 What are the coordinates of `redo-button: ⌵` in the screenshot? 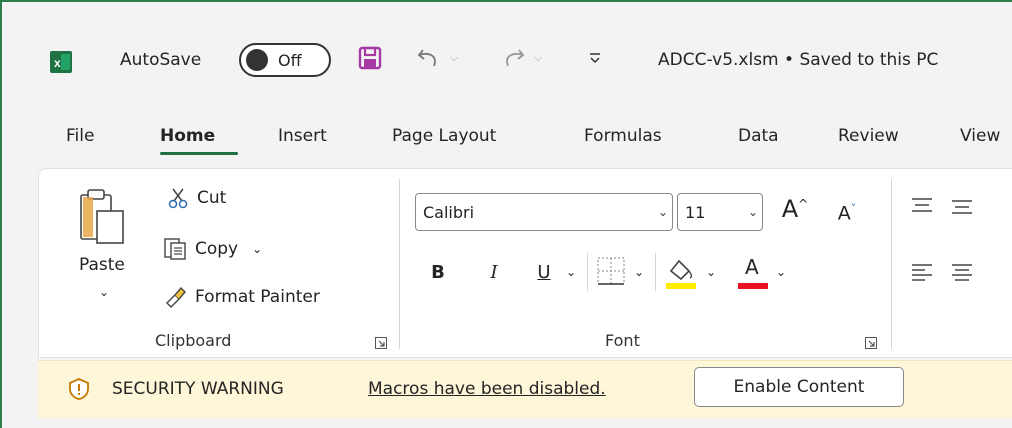 It's located at (521, 58).